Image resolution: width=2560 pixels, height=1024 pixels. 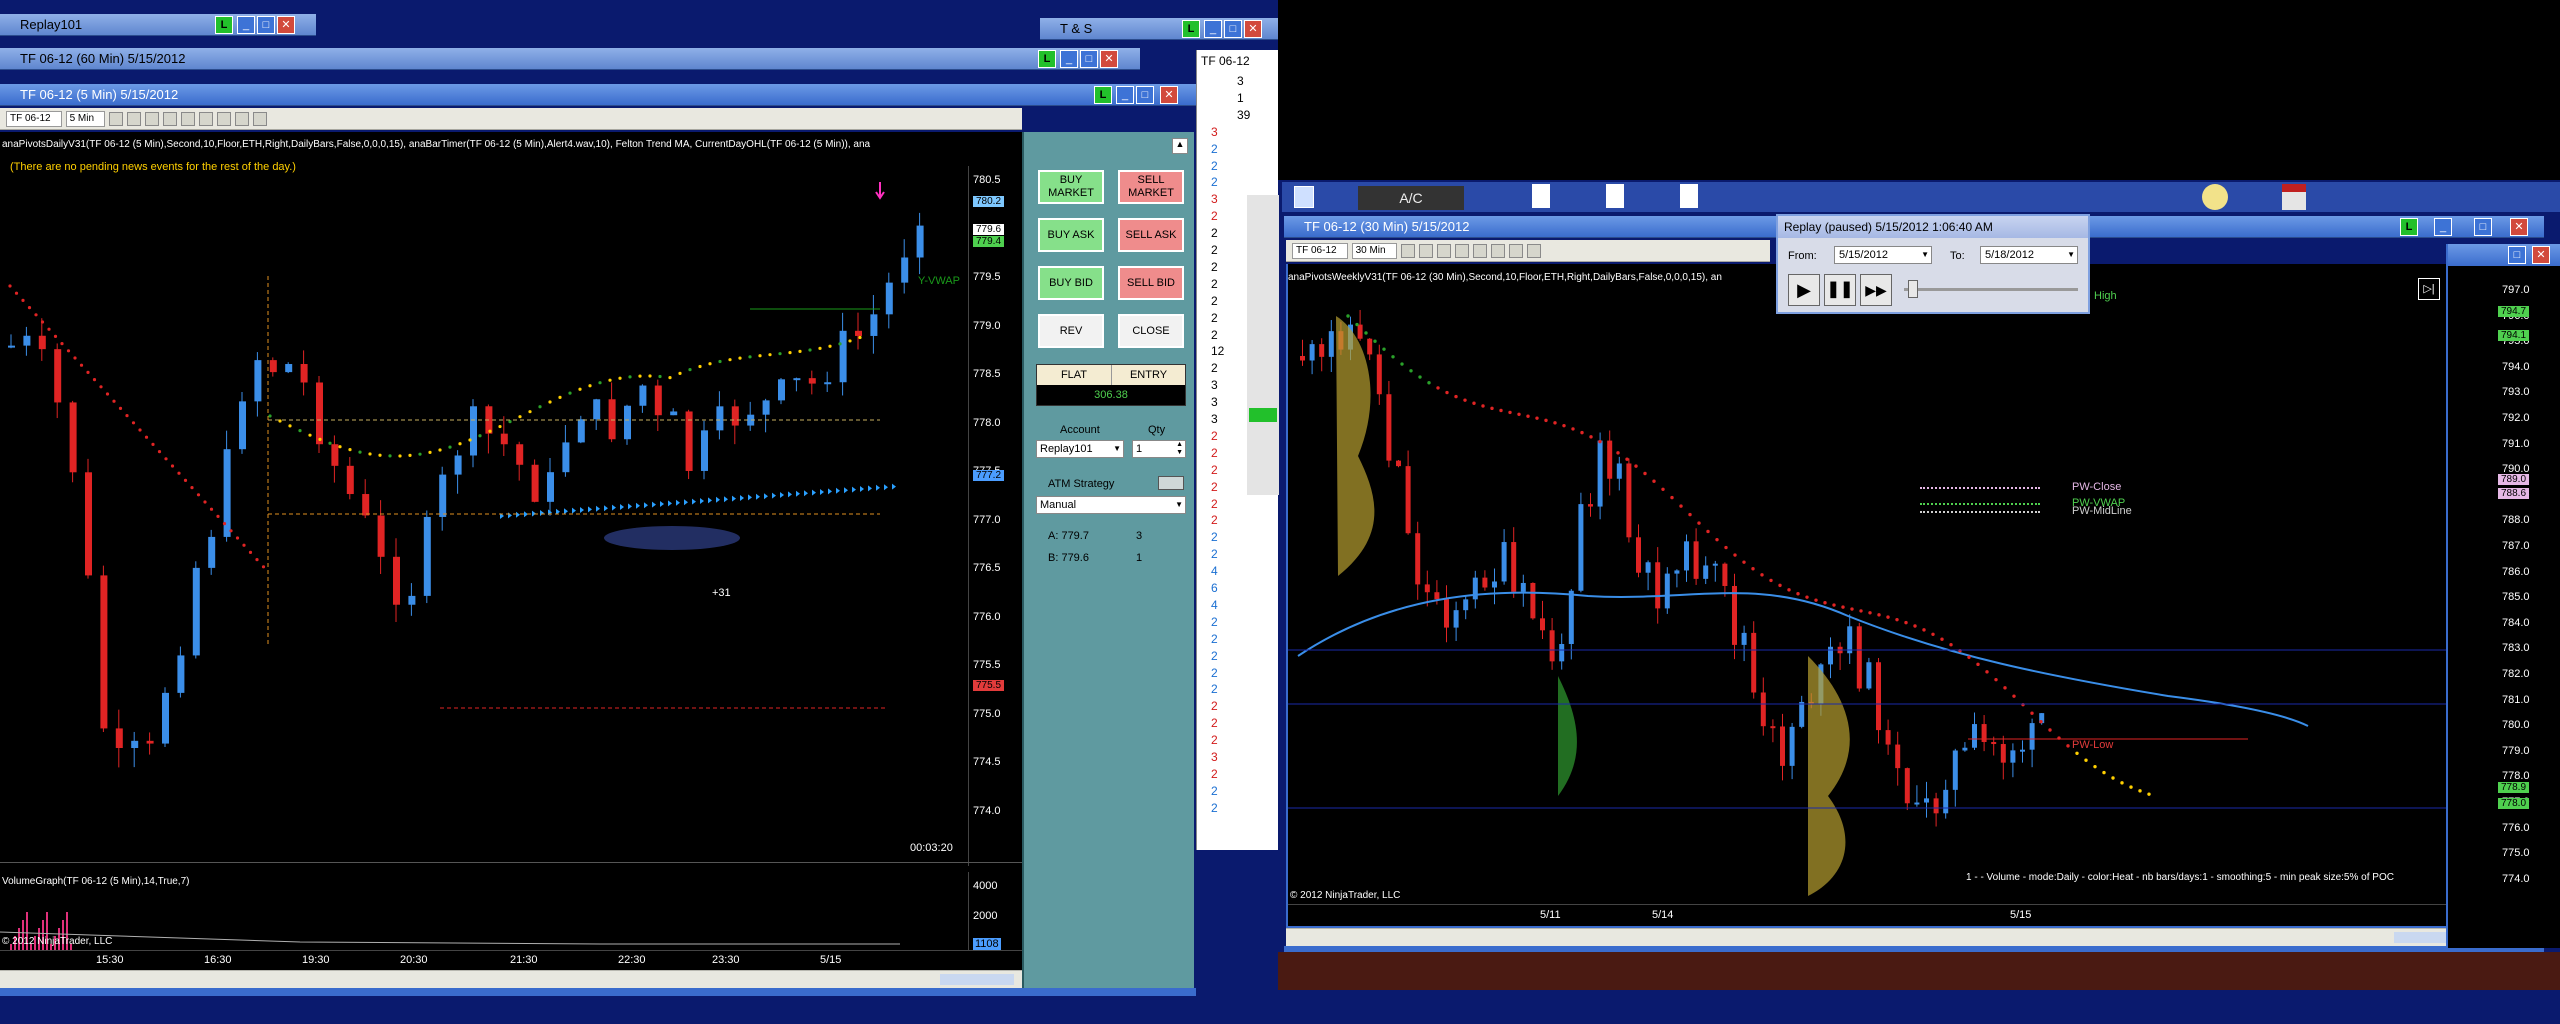 What do you see at coordinates (2504, 255) in the screenshot?
I see `win-right-titlebar: □ ✕` at bounding box center [2504, 255].